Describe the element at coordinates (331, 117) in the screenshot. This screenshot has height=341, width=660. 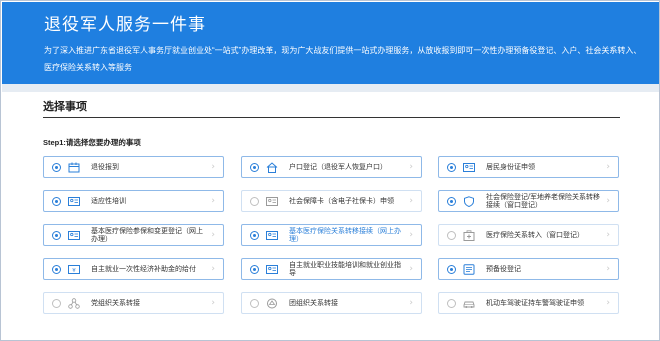
I see `section-rule` at that location.